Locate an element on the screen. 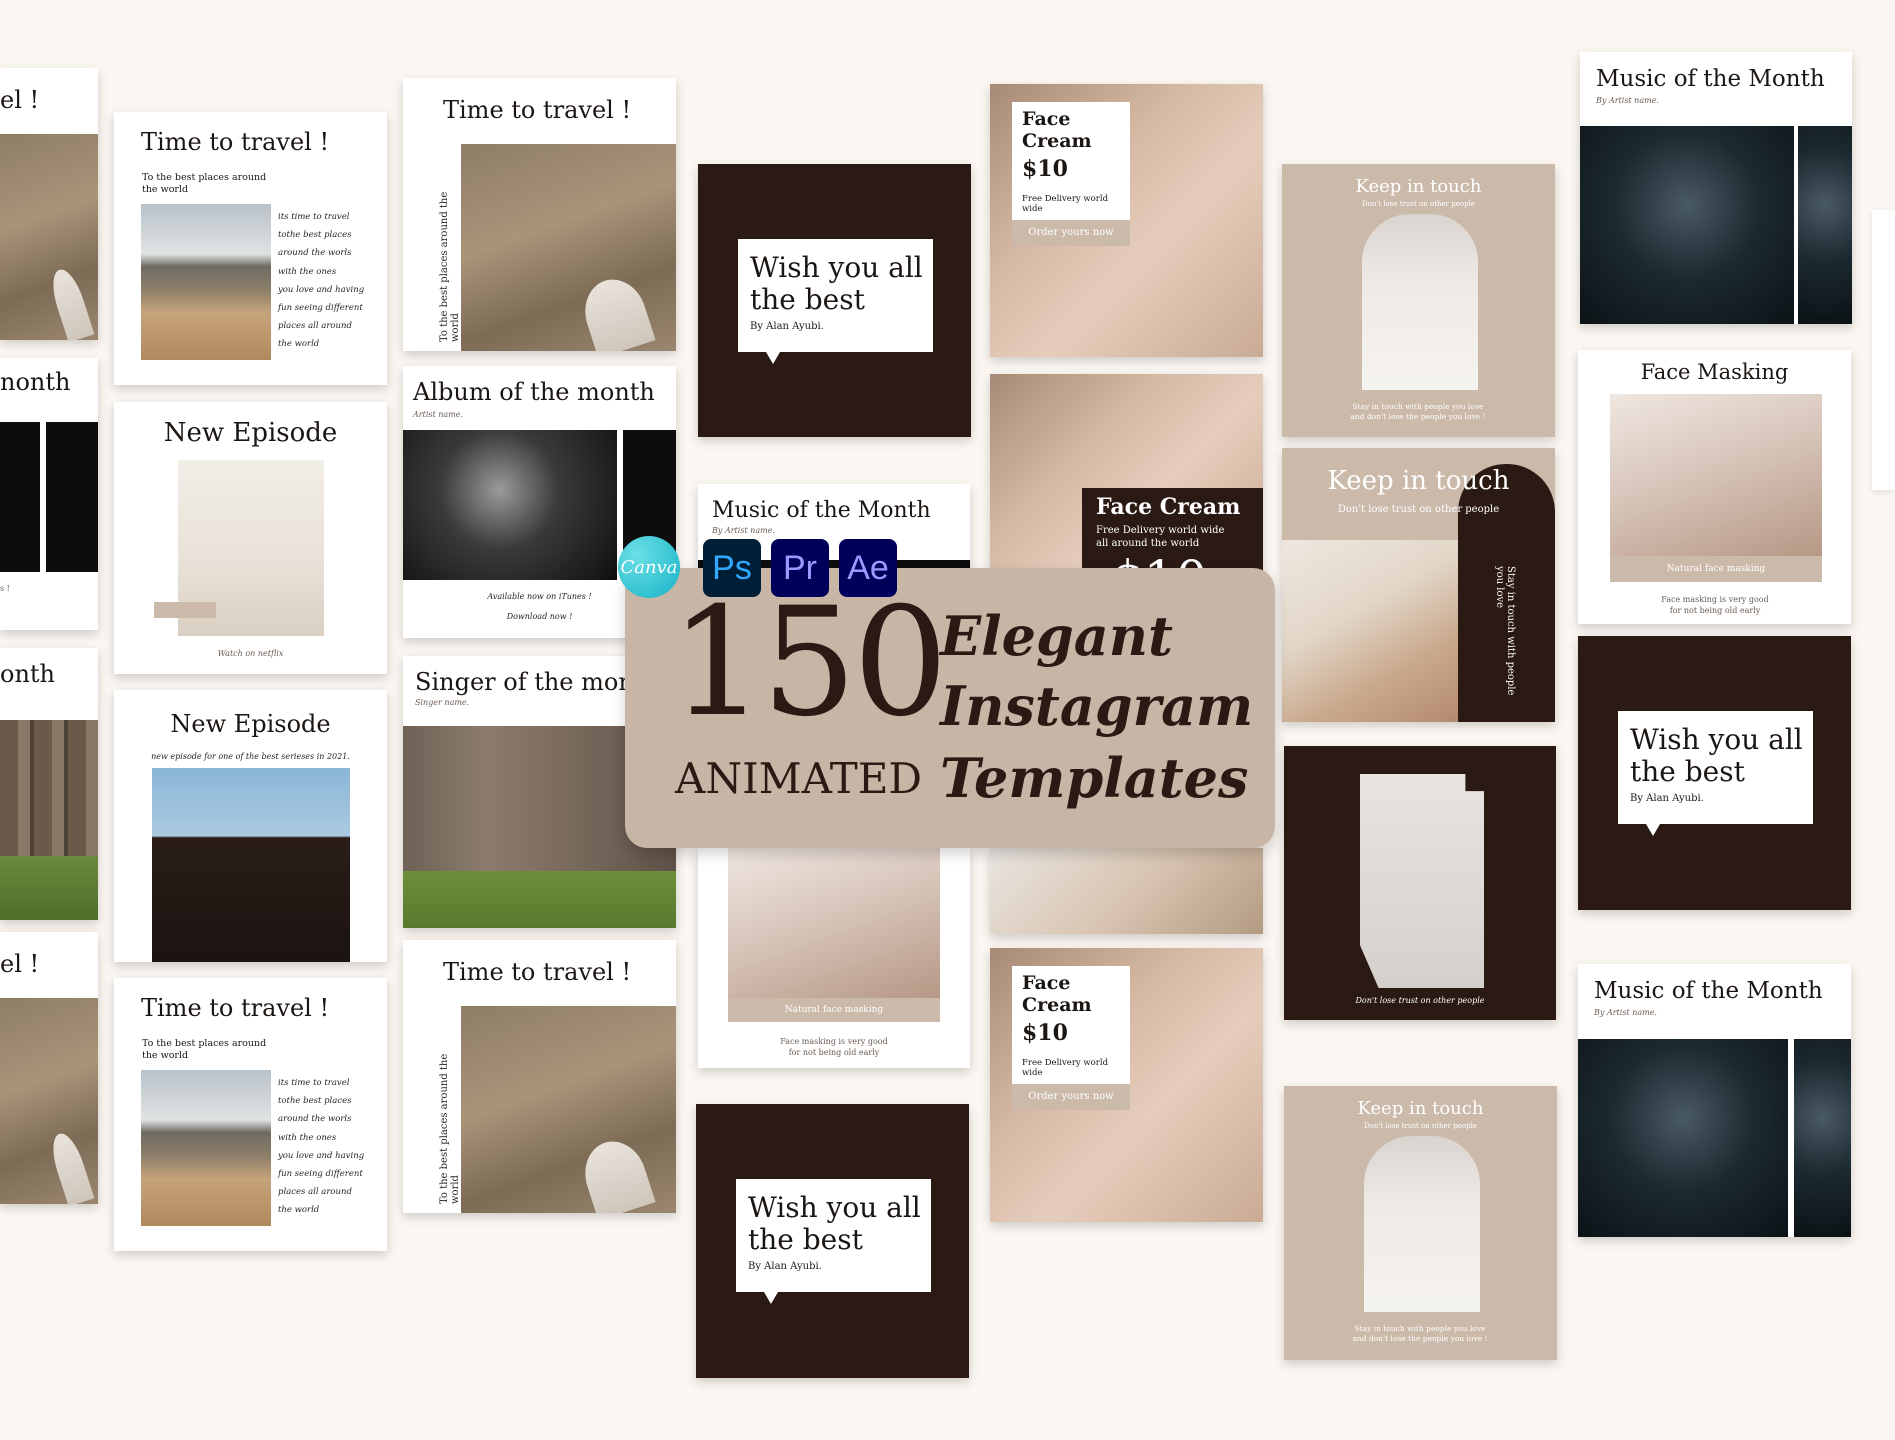 The height and width of the screenshot is (1440, 1895). wish-card: Wish you all the best By Alan Ayubi. is located at coordinates (834, 300).